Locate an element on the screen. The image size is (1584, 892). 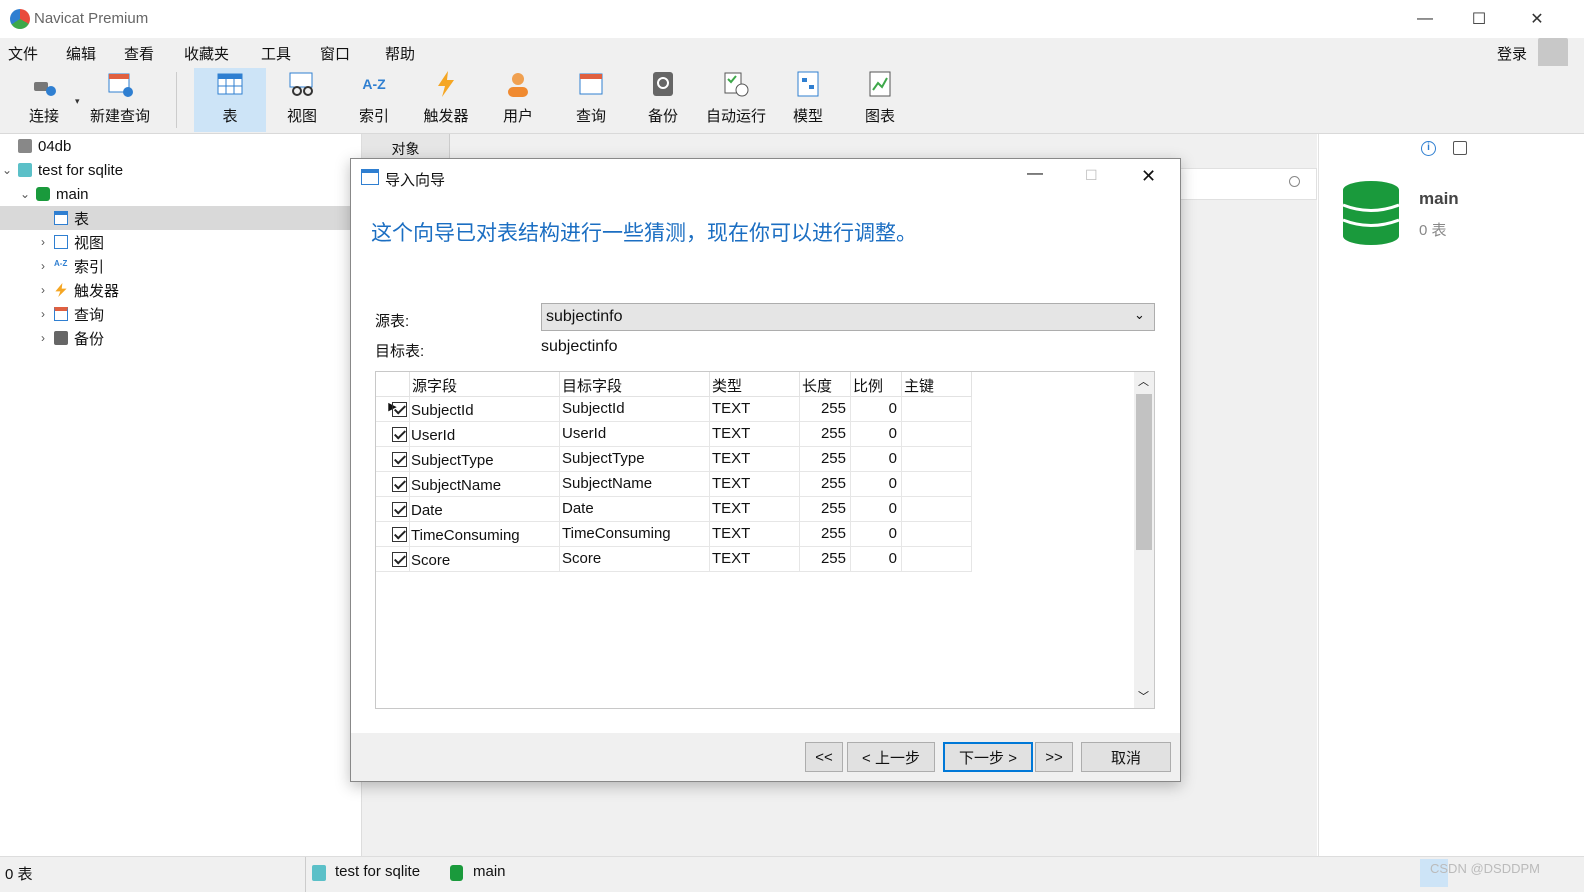
previous-step-button: < 上一步 is located at coordinates (891, 757).